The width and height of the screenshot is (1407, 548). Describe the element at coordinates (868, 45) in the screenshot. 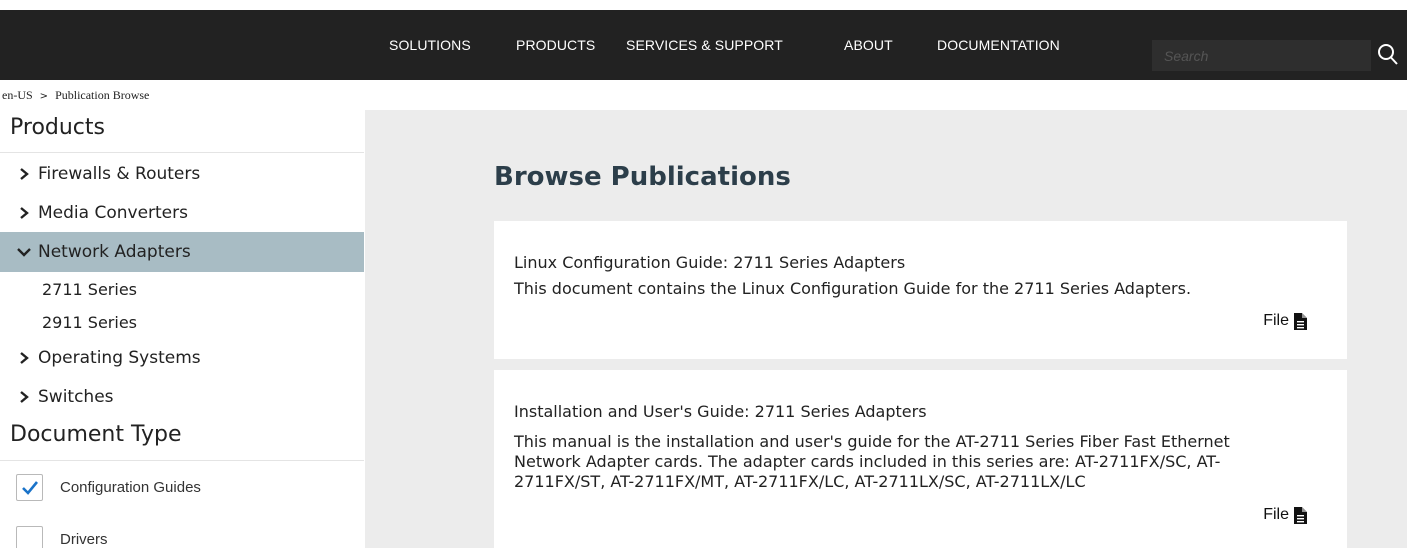

I see `nav-about: ABOUT` at that location.